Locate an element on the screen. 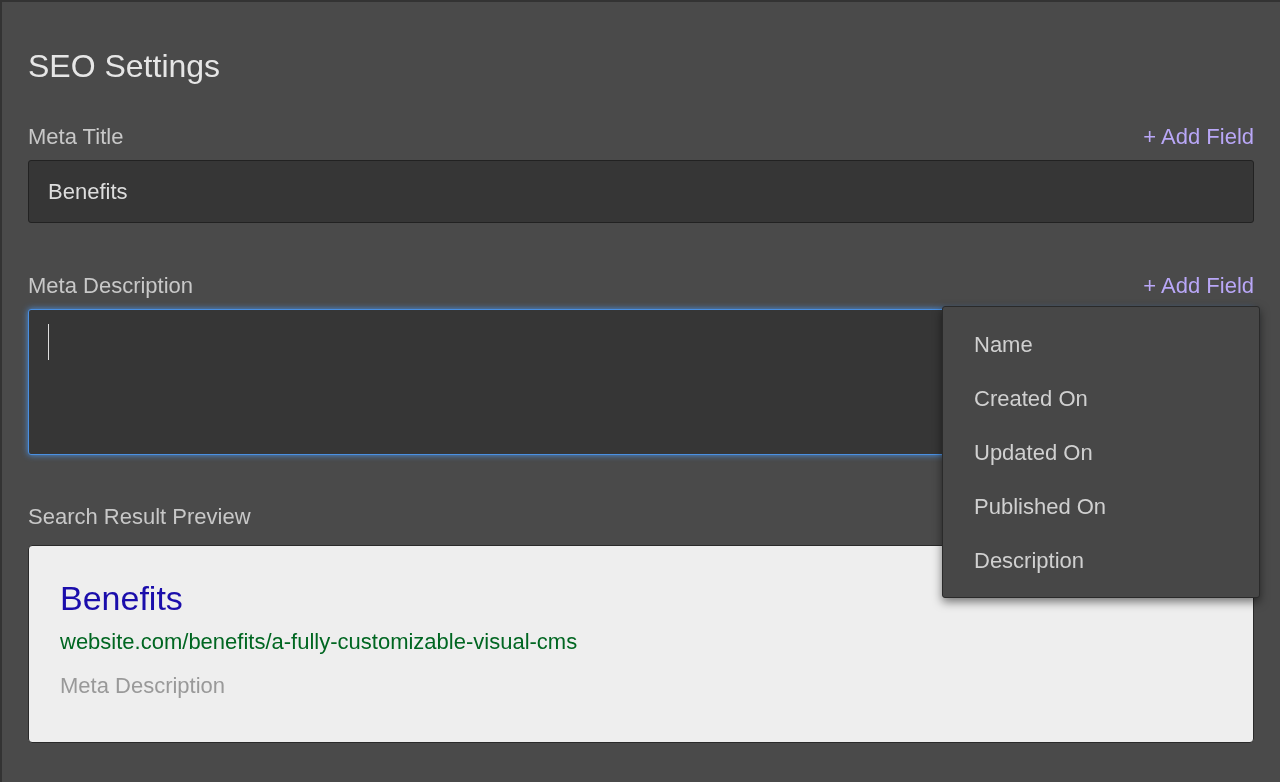  text-input-field: Benefits is located at coordinates (641, 191).